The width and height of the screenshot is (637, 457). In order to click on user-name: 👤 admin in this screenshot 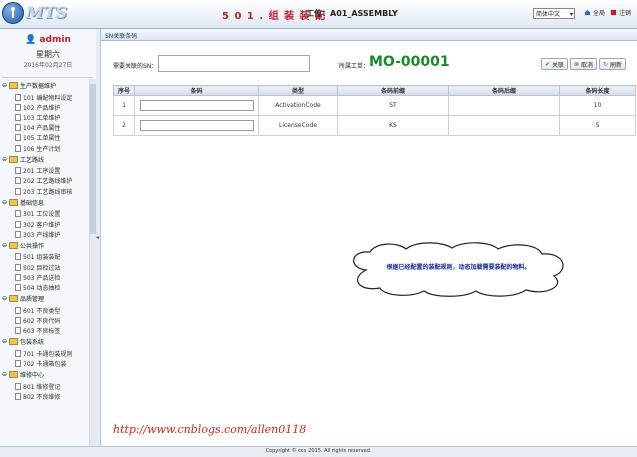, I will do `click(48, 40)`.